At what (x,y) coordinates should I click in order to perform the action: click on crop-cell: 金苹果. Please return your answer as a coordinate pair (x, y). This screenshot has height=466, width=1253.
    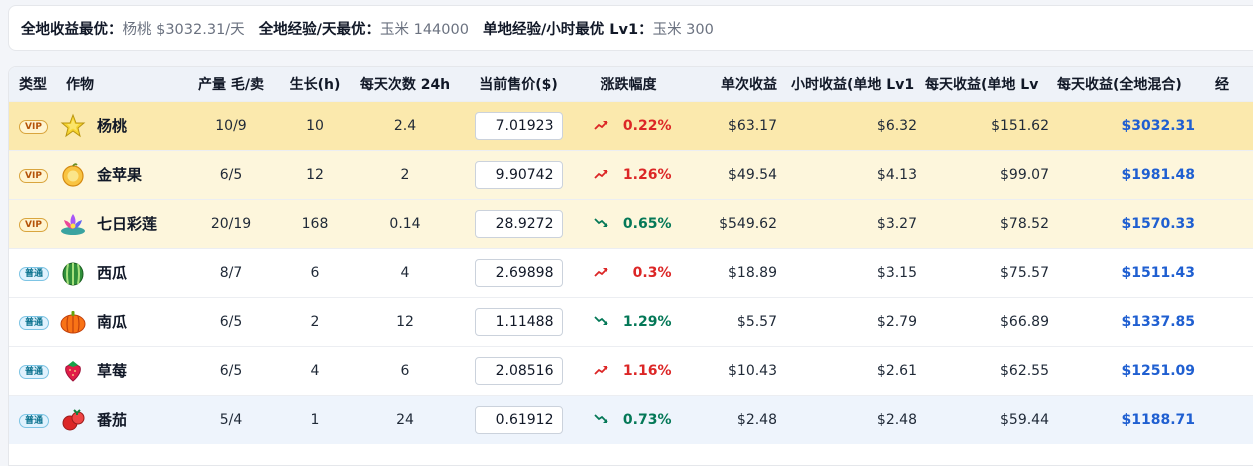
    Looking at the image, I should click on (118, 174).